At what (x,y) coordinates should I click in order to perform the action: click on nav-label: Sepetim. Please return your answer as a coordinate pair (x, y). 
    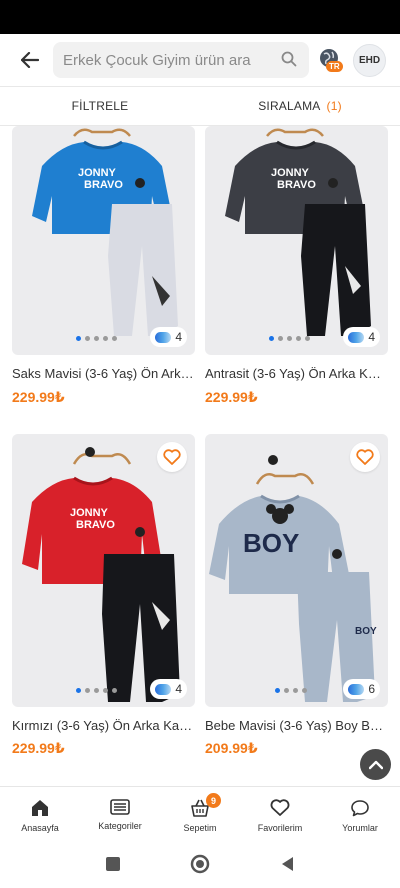
    Looking at the image, I should click on (200, 828).